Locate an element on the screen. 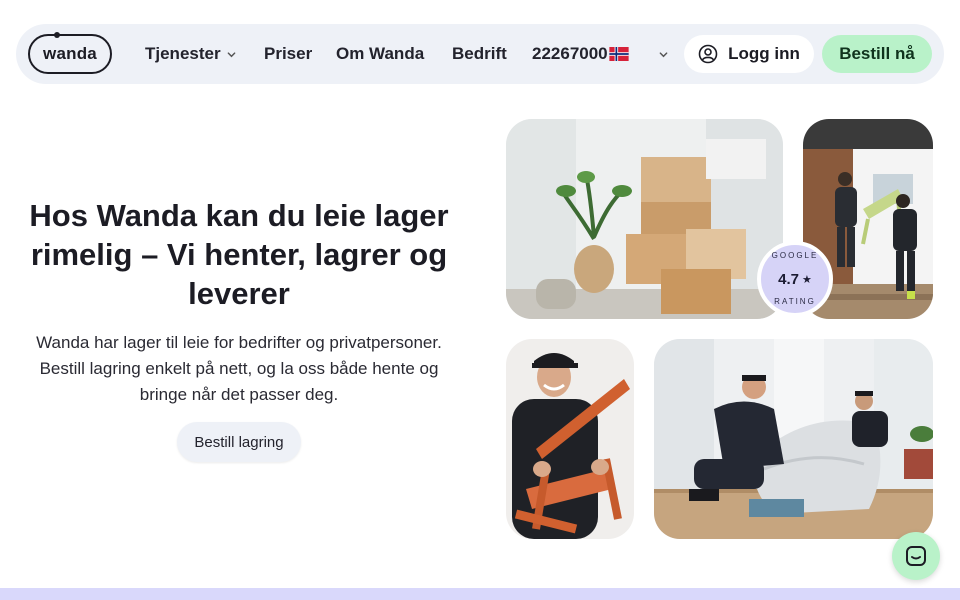  rating-top-text: GOOGLE is located at coordinates (795, 255).